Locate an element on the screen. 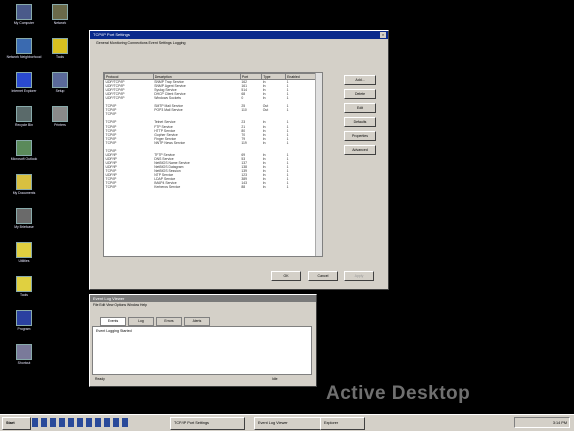 This screenshot has height=431, width=574. log-tab-log: Log is located at coordinates (141, 321).